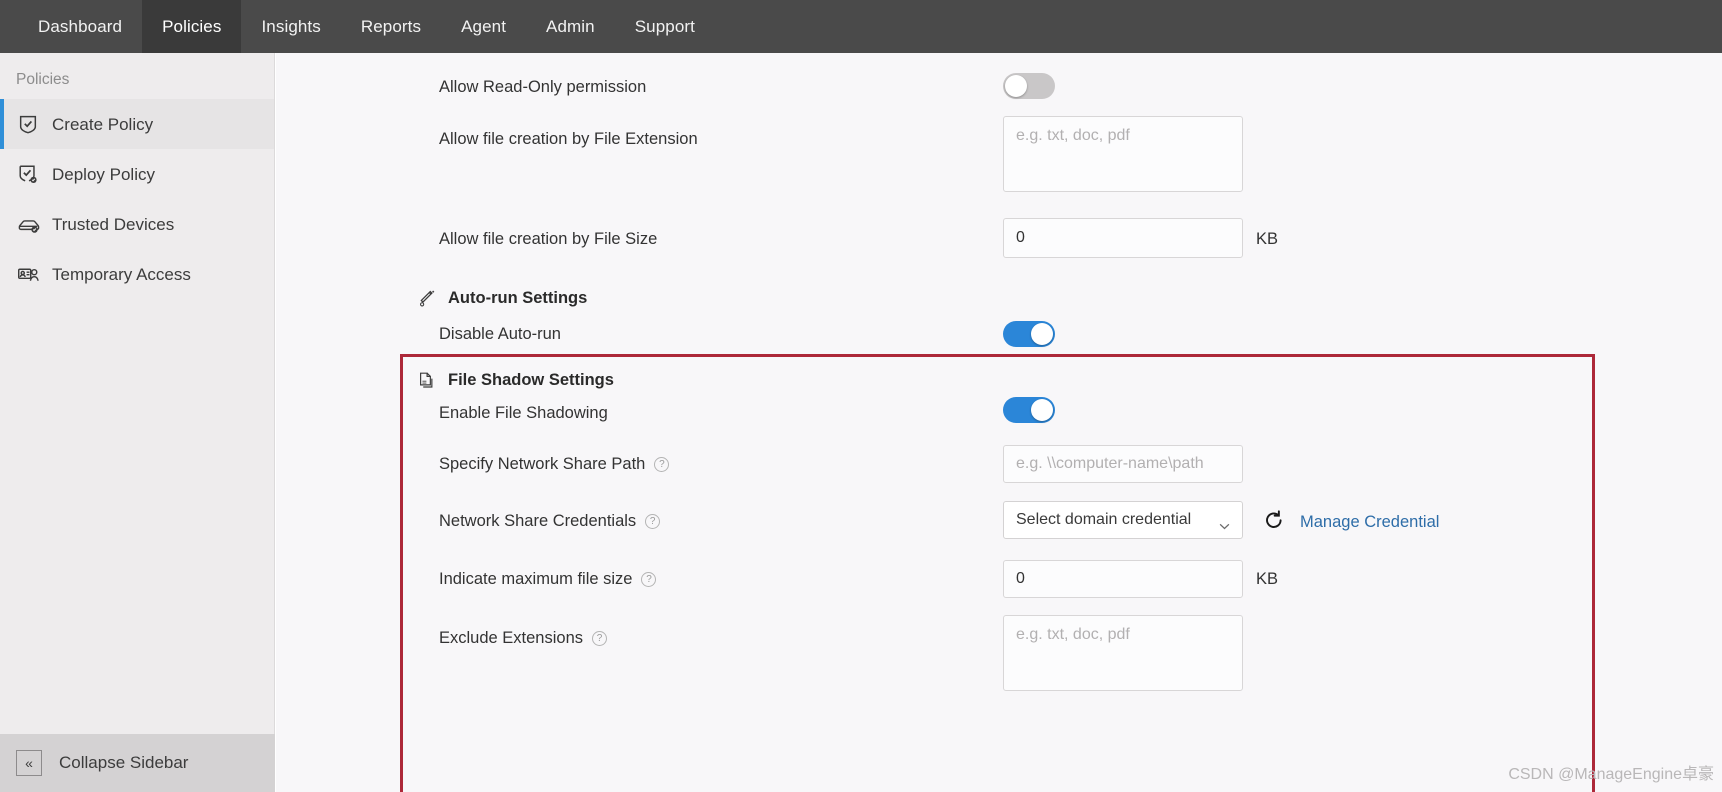 This screenshot has height=792, width=1722. What do you see at coordinates (1123, 653) in the screenshot?
I see `exclude-extensions-input` at bounding box center [1123, 653].